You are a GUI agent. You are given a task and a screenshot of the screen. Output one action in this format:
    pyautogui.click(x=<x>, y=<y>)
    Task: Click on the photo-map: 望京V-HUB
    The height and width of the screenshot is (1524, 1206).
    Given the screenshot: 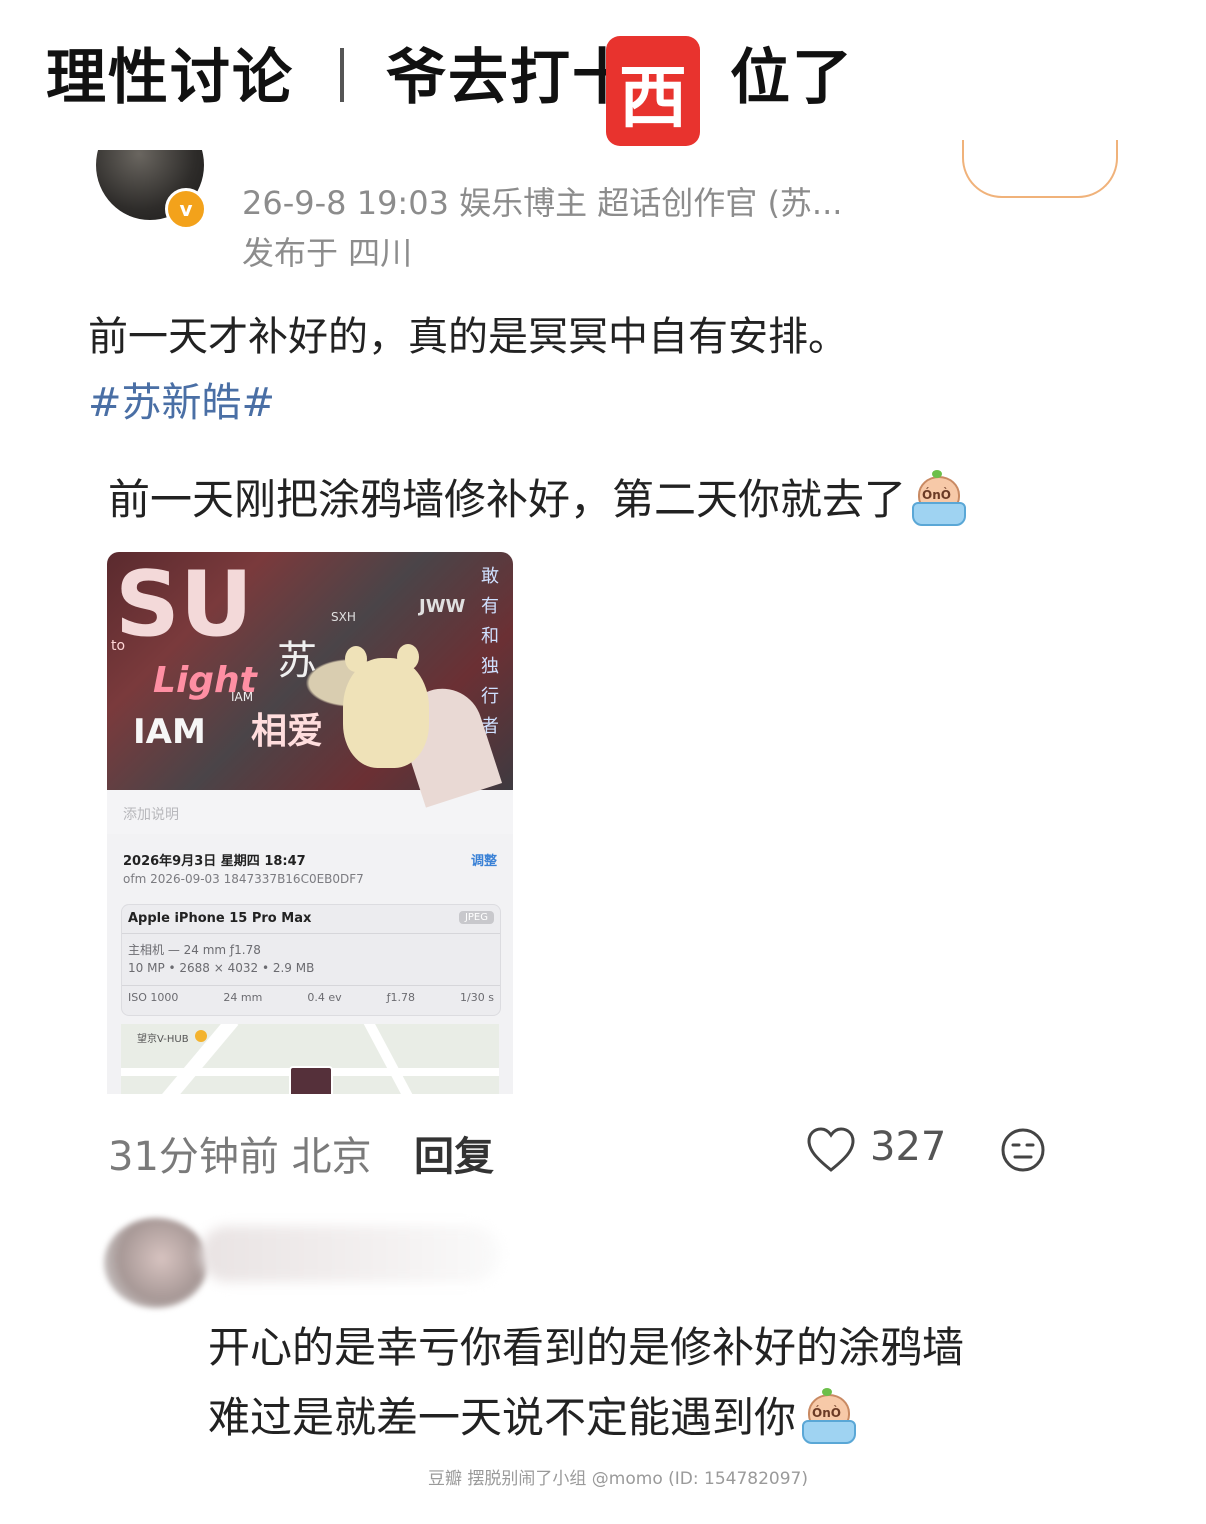 What is the action you would take?
    pyautogui.click(x=310, y=1059)
    